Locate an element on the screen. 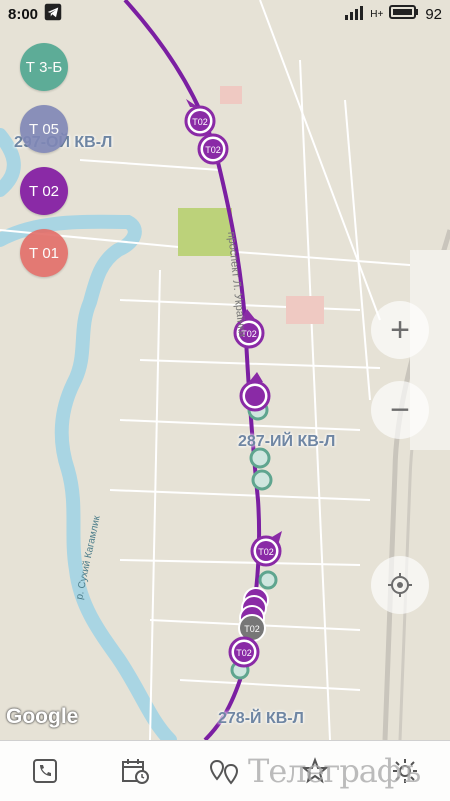 This screenshot has height=801, width=450. bottom-nav is located at coordinates (225, 770).